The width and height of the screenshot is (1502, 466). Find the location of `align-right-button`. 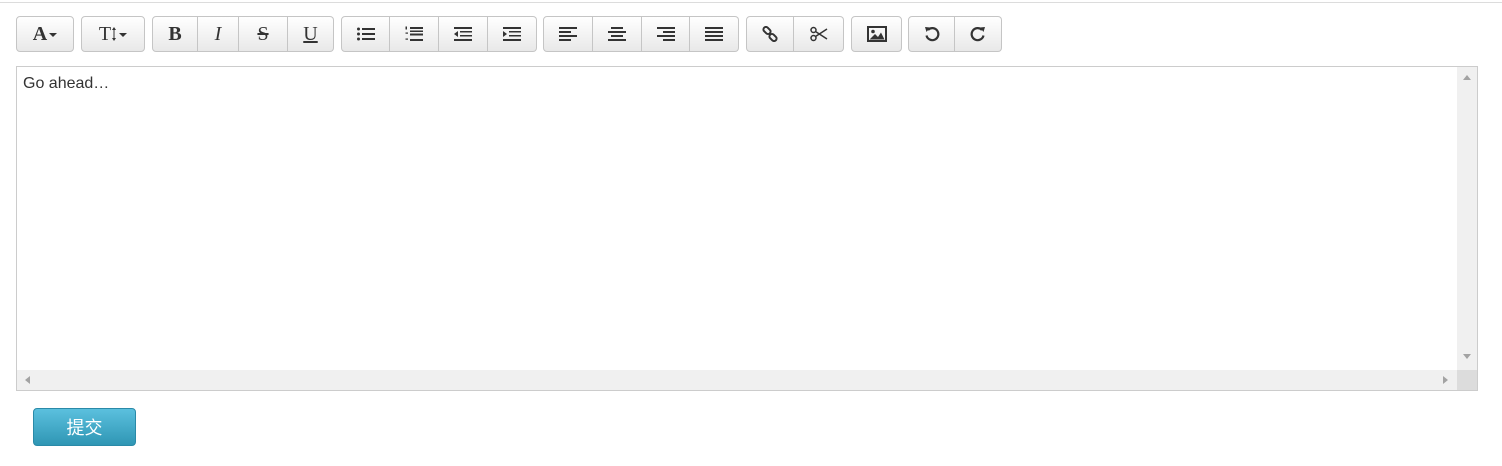

align-right-button is located at coordinates (666, 34).